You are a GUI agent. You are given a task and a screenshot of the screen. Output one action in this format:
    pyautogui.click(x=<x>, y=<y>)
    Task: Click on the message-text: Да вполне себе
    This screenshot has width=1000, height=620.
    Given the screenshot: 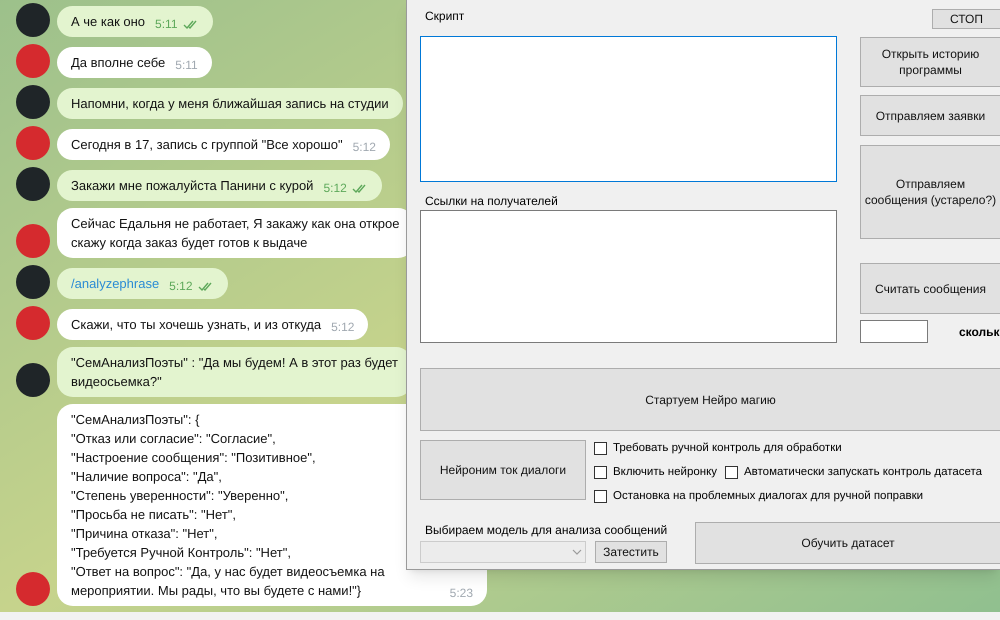 What is the action you would take?
    pyautogui.click(x=118, y=63)
    